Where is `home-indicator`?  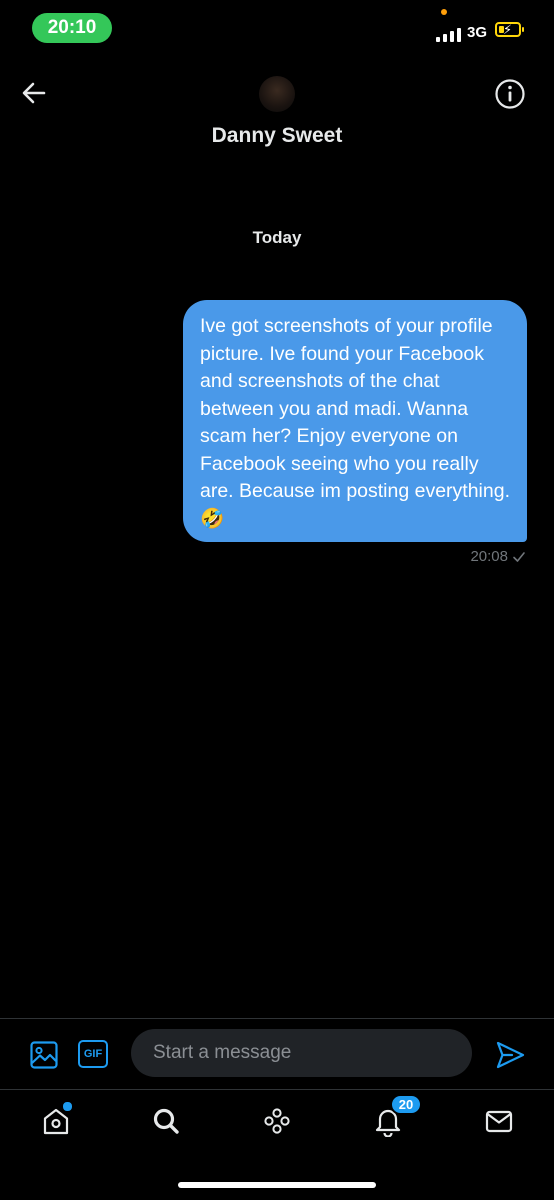
home-indicator is located at coordinates (277, 1185).